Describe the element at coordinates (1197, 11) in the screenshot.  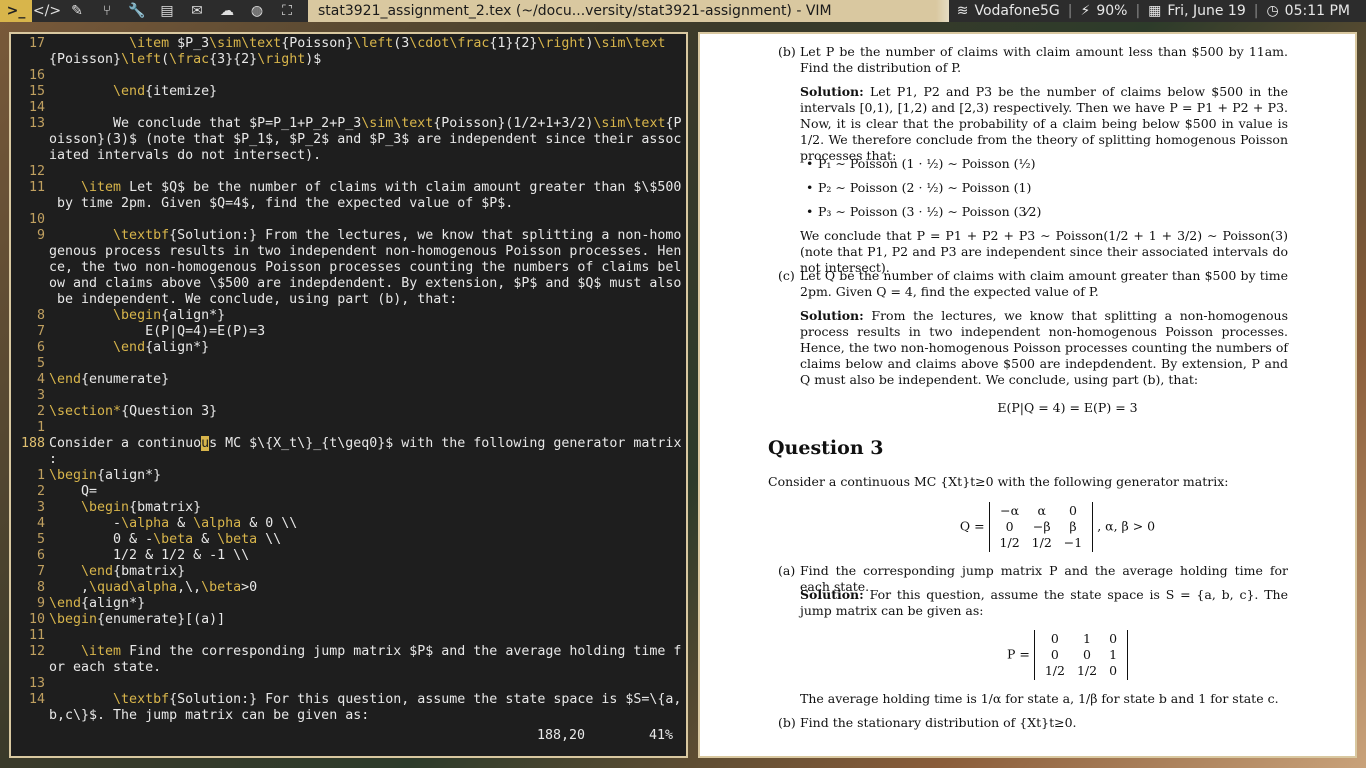
I see `date-status: ▦ Fri, June 19` at that location.